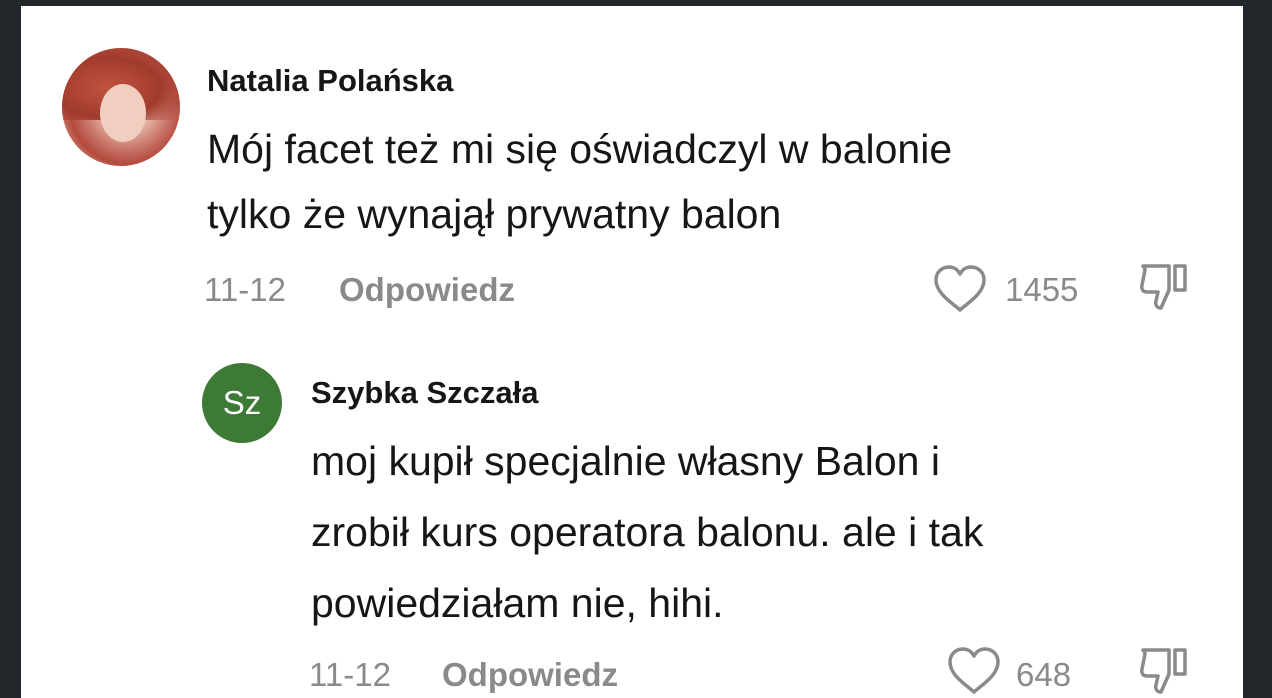 Image resolution: width=1272 pixels, height=698 pixels. What do you see at coordinates (123, 113) in the screenshot?
I see `avatar-face` at bounding box center [123, 113].